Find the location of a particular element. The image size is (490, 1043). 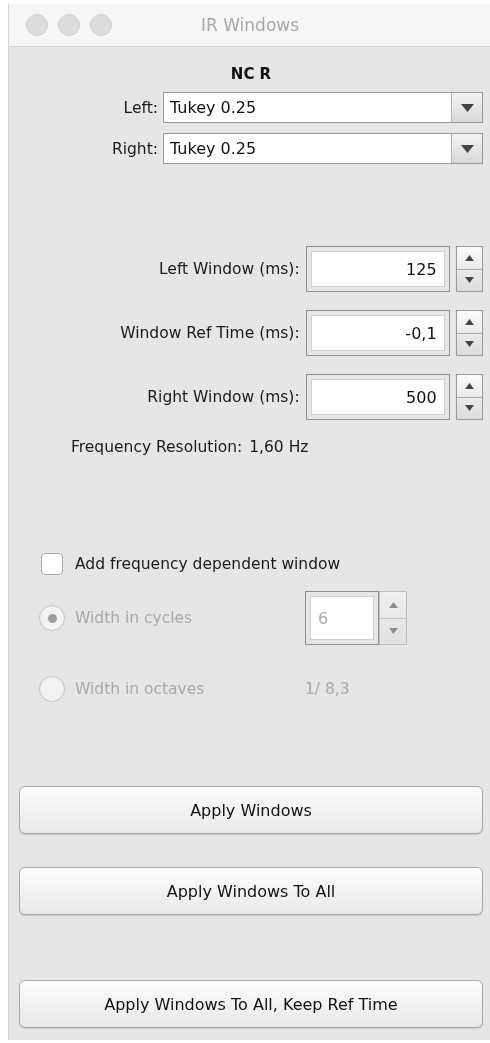

field-label: Frequency Resolution: is located at coordinates (157, 447).